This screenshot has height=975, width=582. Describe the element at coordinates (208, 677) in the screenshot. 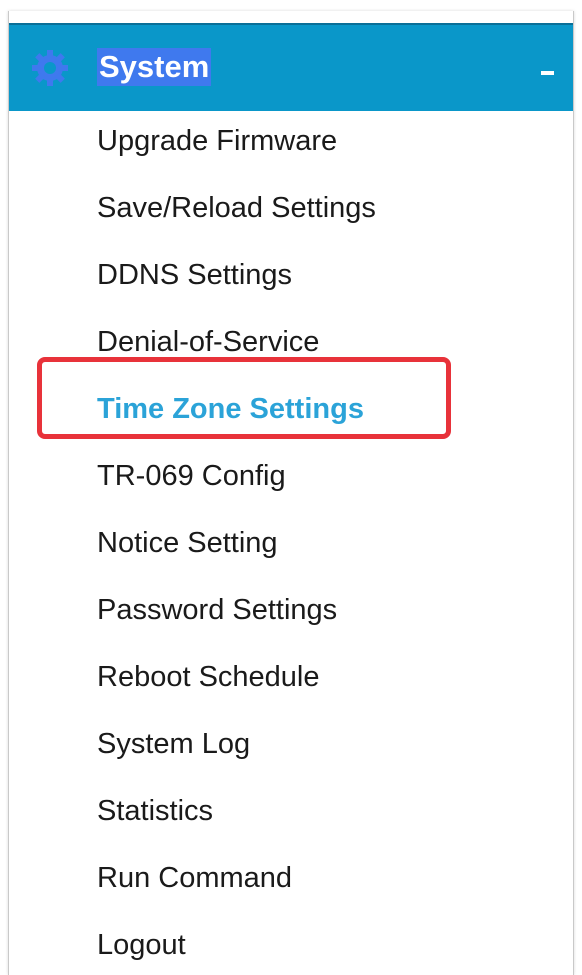

I see `menu-item-reboot-schedule: Reboot Schedule` at that location.